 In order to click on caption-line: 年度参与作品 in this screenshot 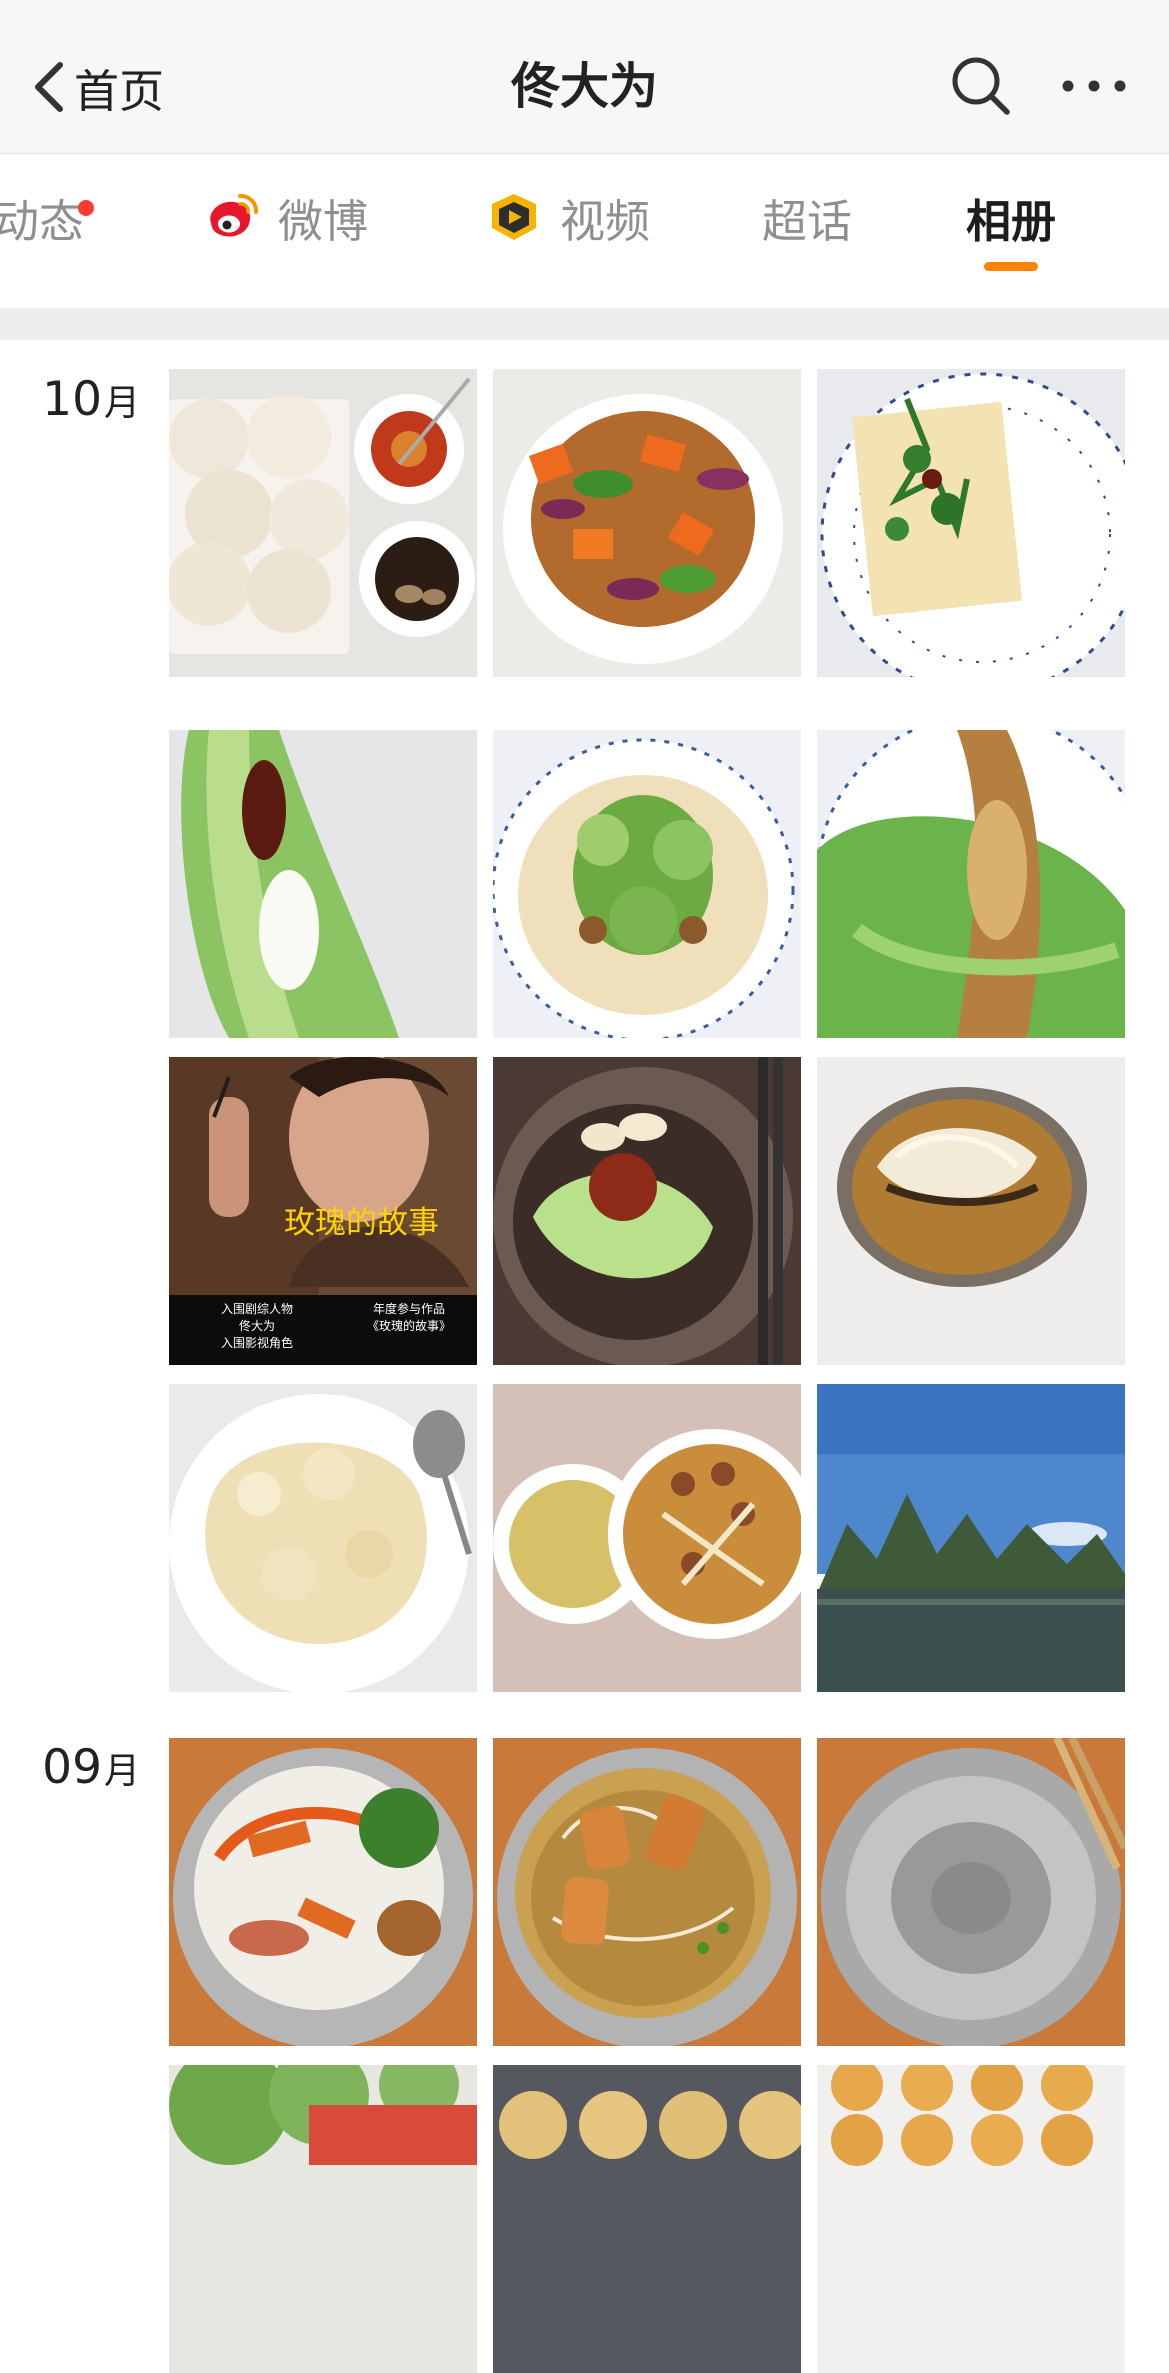, I will do `click(408, 1309)`.